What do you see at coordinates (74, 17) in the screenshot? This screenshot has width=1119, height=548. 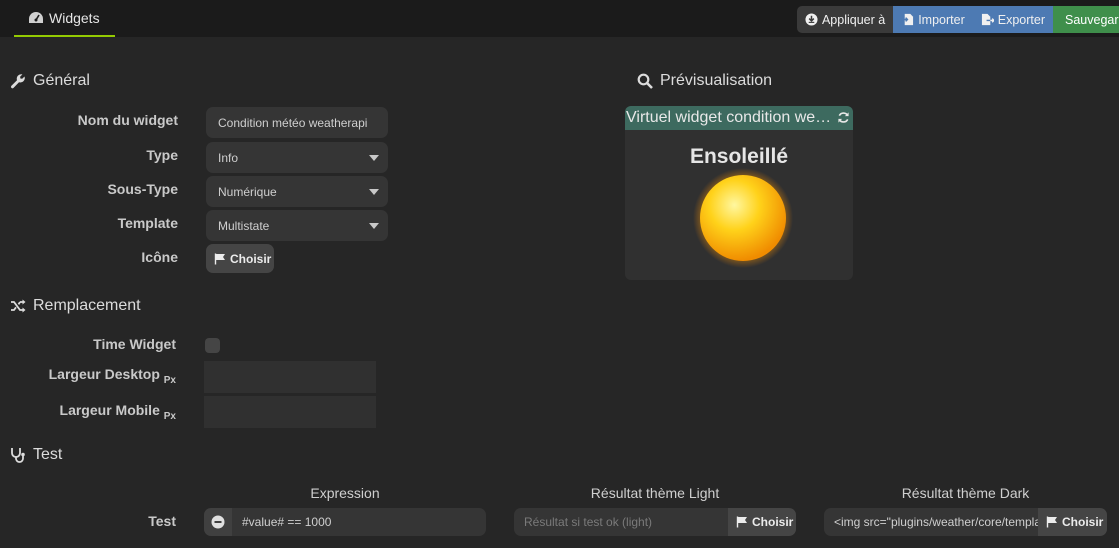 I see `tab-widgets-label: Widgets` at bounding box center [74, 17].